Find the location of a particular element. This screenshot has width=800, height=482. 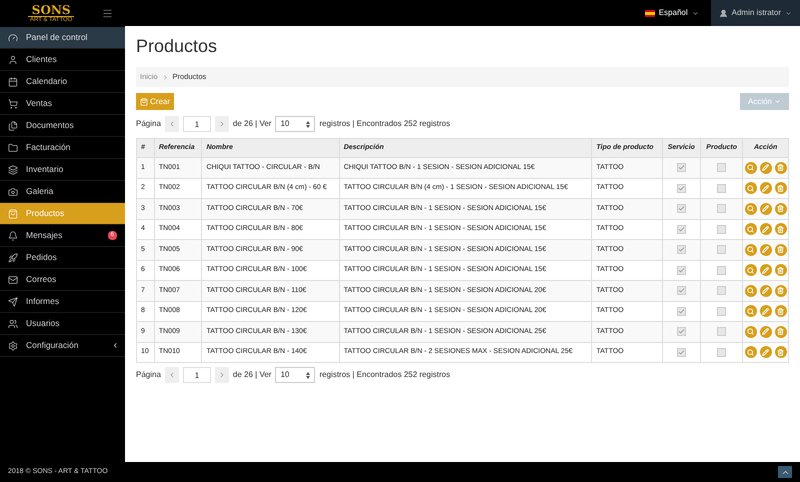

records-summary: registros | Encontrados 252 registros is located at coordinates (384, 375).